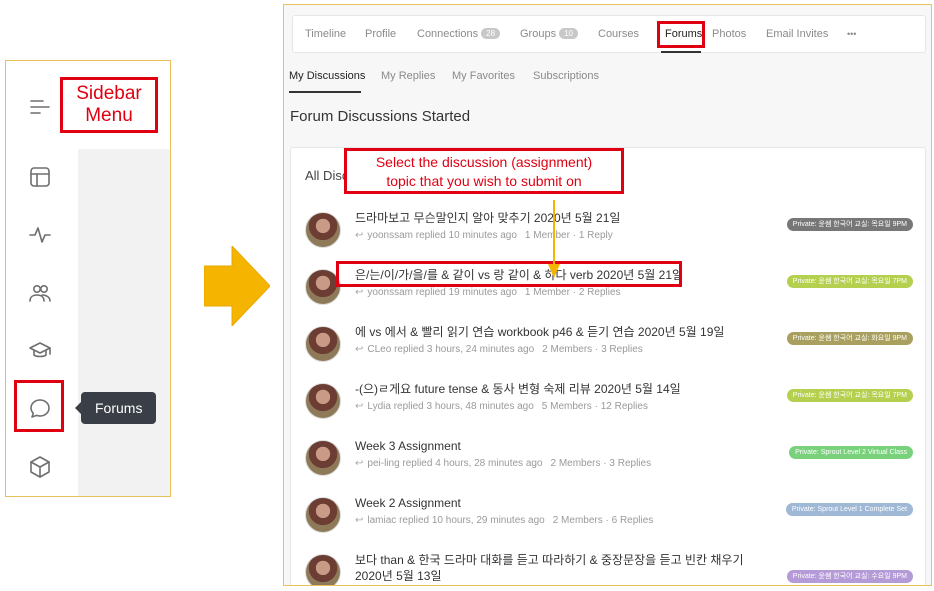 This screenshot has width=934, height=591. Describe the element at coordinates (594, 406) in the screenshot. I see `discussion-members: 5 Members · 12 Replies` at that location.